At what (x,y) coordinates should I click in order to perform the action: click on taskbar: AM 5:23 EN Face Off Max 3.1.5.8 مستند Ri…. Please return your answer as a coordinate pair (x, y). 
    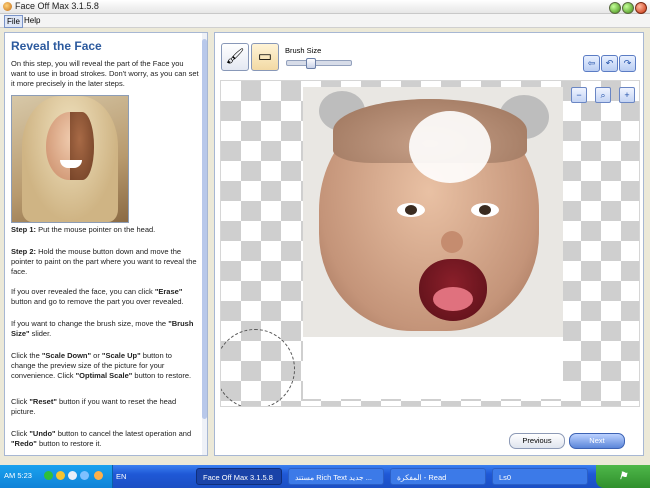
    Looking at the image, I should click on (325, 476).